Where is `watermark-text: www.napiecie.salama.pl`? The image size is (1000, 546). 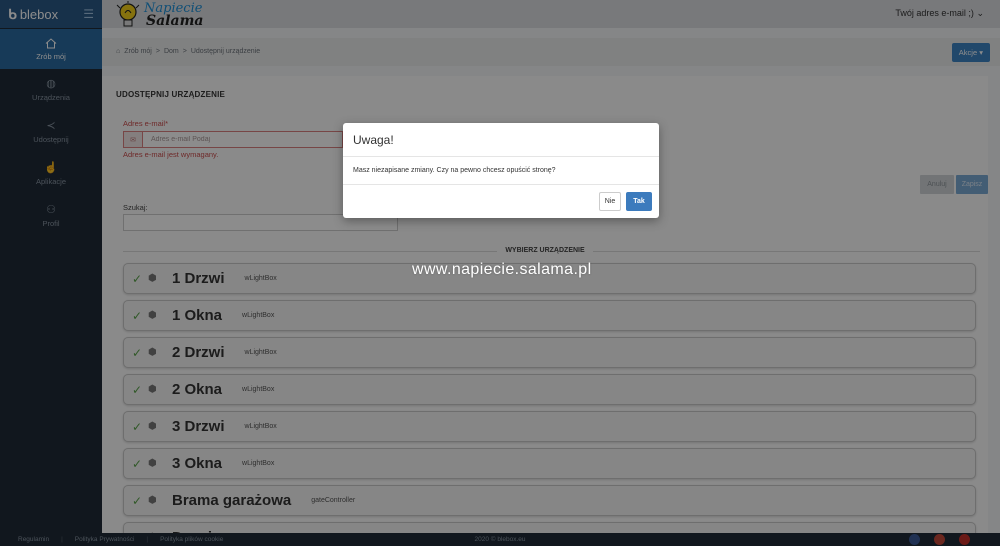 watermark-text: www.napiecie.salama.pl is located at coordinates (502, 269).